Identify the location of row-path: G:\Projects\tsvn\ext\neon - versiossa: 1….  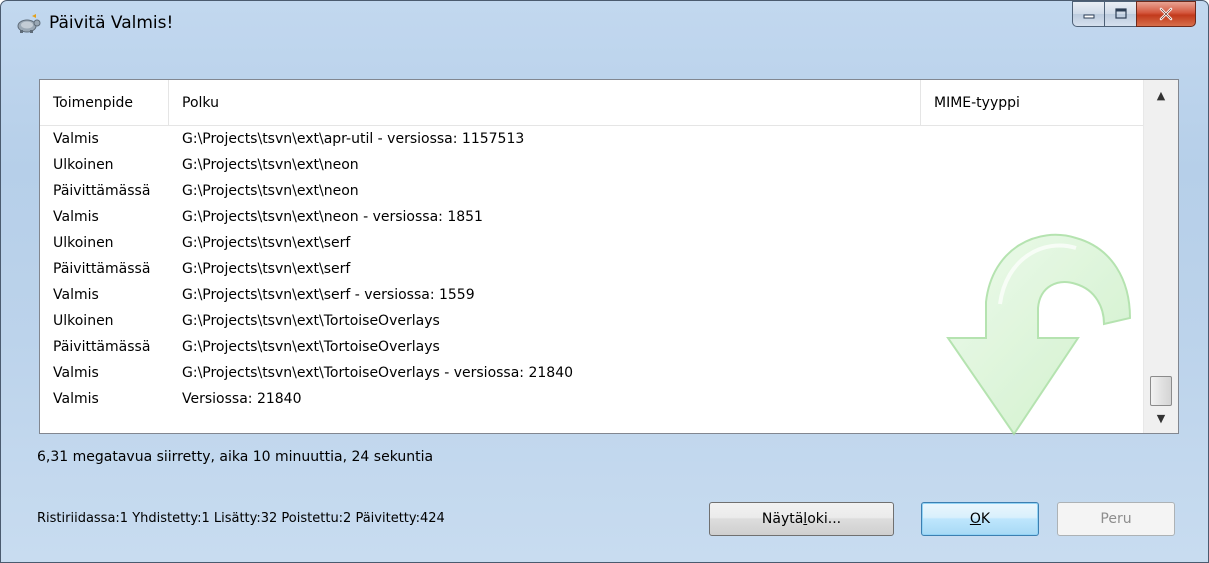
(332, 217).